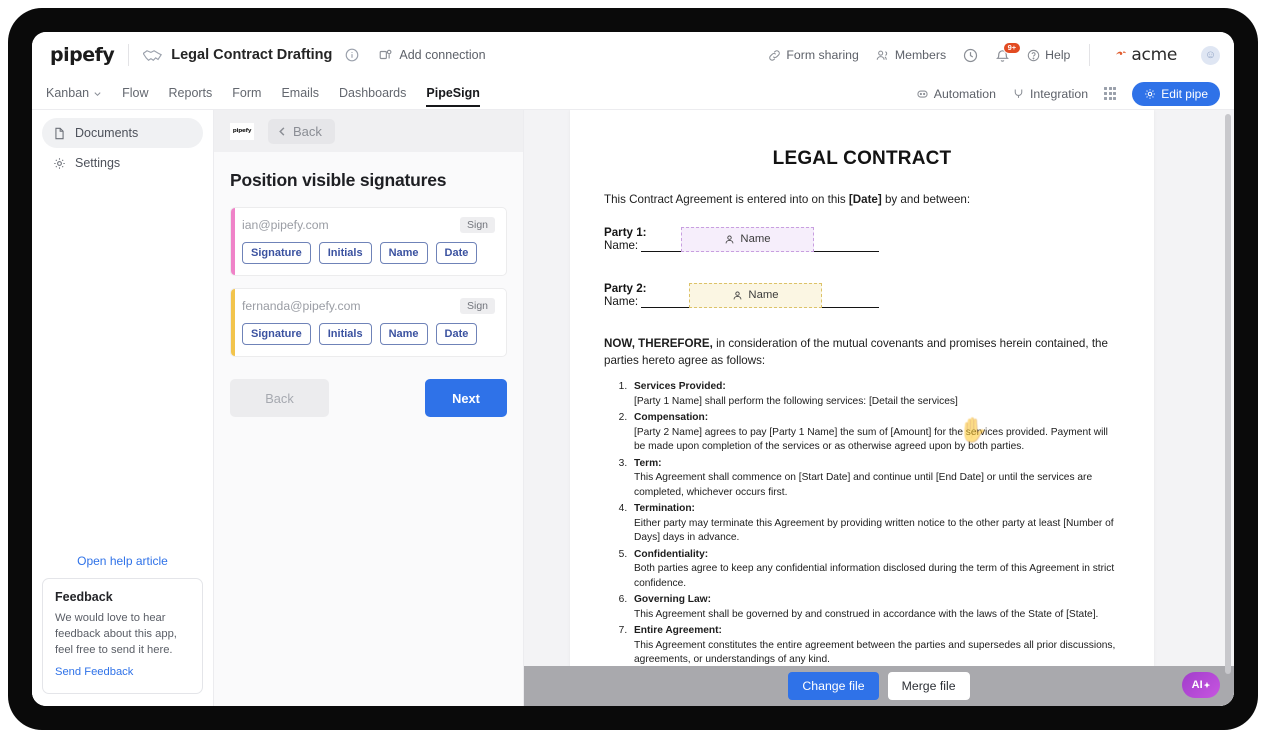  I want to click on sidebar-item-settings-label: Settings, so click(98, 163).